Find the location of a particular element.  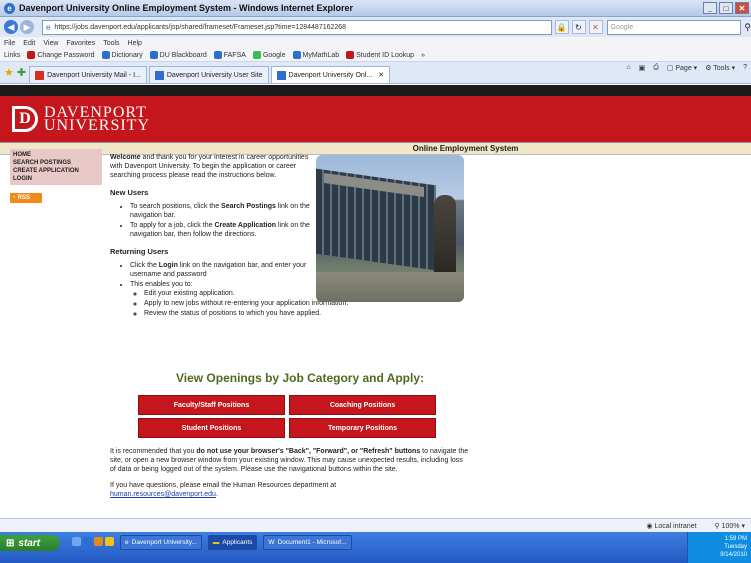

help-icon: ? is located at coordinates (745, 68).